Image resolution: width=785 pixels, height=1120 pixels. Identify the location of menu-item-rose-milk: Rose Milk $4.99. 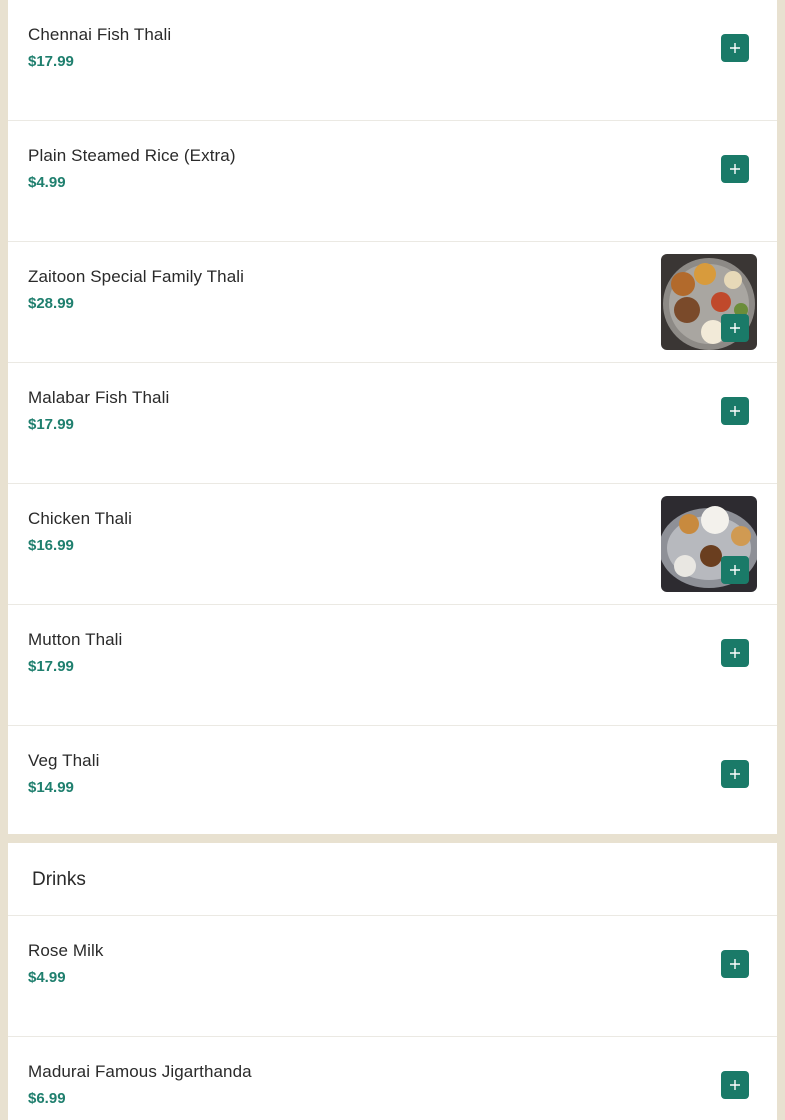
(392, 976).